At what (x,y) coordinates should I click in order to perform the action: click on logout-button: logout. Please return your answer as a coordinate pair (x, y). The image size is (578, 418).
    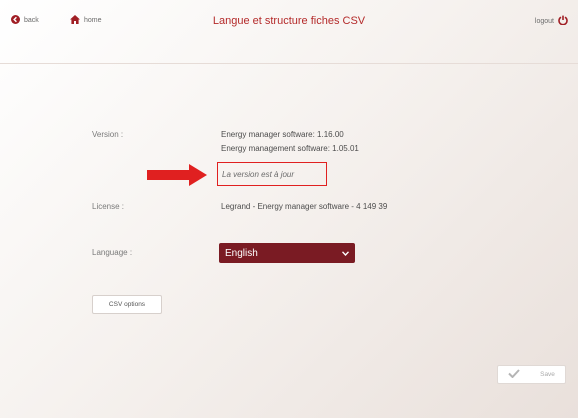
    Looking at the image, I should click on (551, 21).